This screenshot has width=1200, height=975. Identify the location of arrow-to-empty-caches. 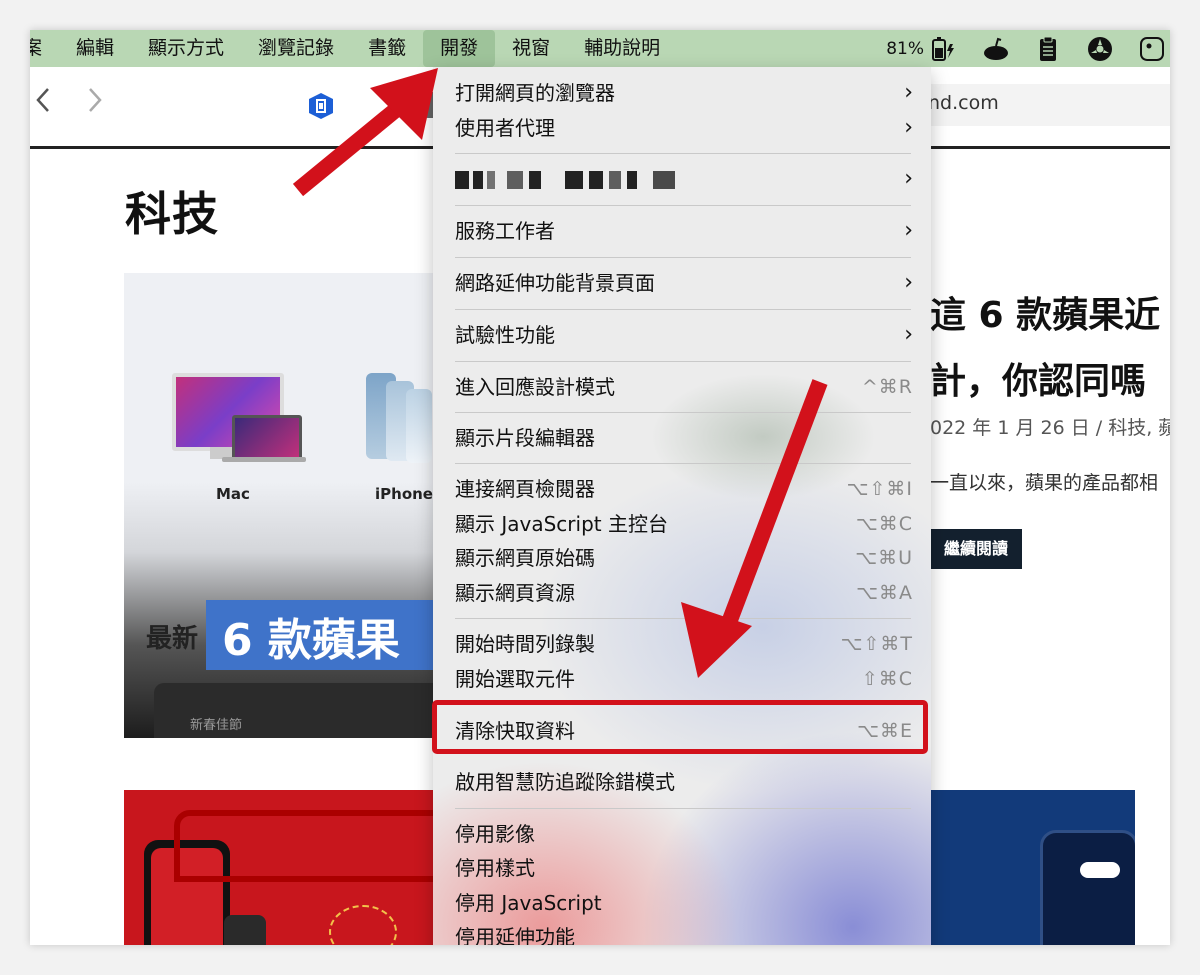
(754, 528).